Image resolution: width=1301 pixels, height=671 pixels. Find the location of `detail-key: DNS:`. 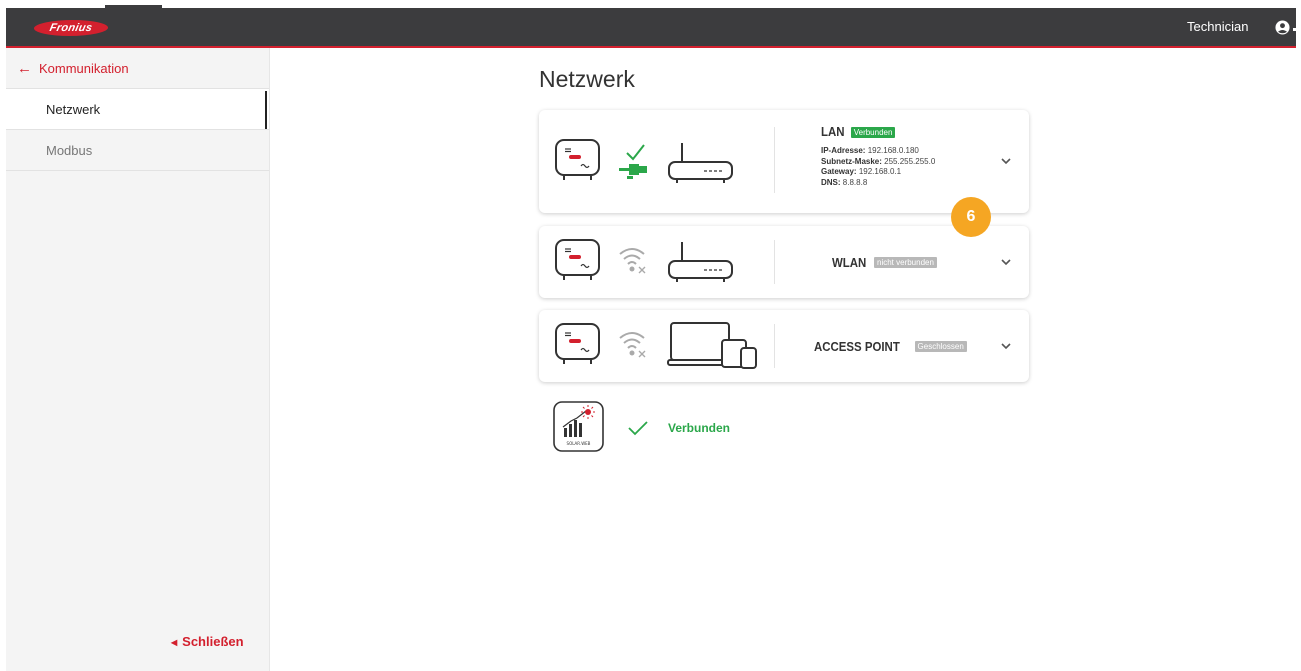

detail-key: DNS: is located at coordinates (831, 182).